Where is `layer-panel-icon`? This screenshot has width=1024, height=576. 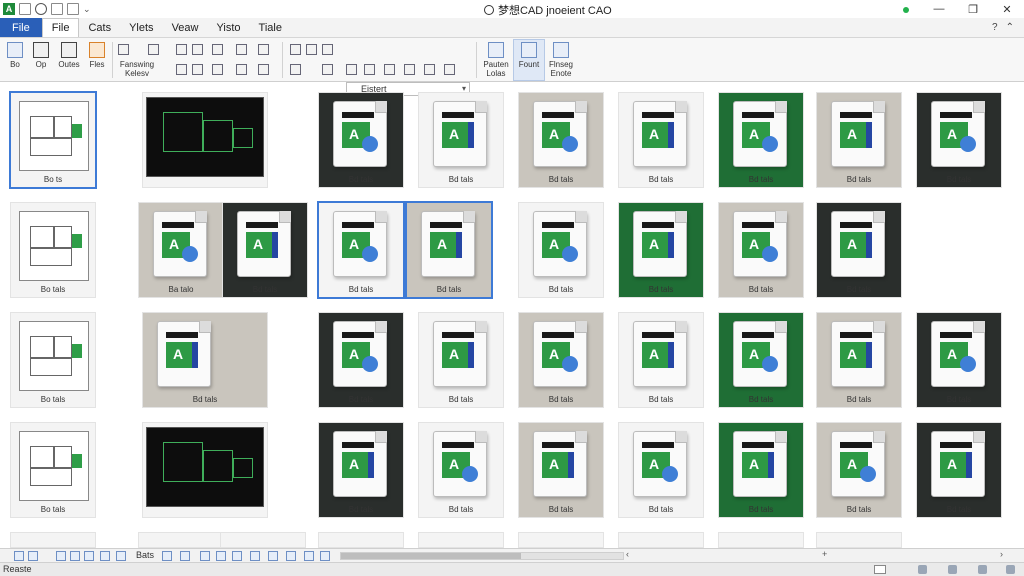
layer-panel-icon is located at coordinates (185, 556).